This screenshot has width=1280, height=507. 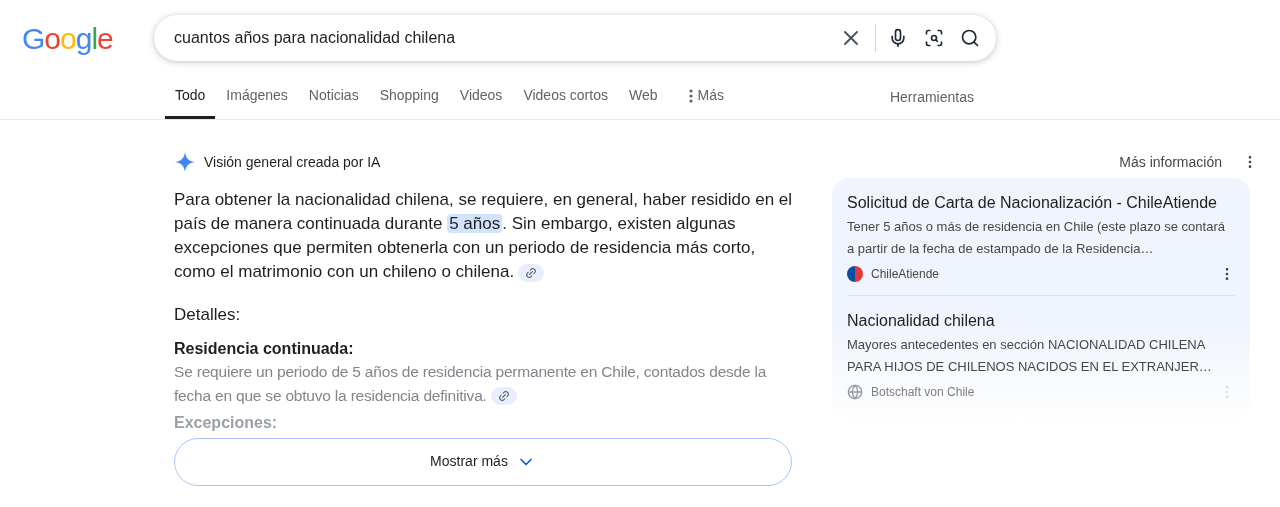 What do you see at coordinates (923, 392) in the screenshot?
I see `source-site: Botschaft von Chile` at bounding box center [923, 392].